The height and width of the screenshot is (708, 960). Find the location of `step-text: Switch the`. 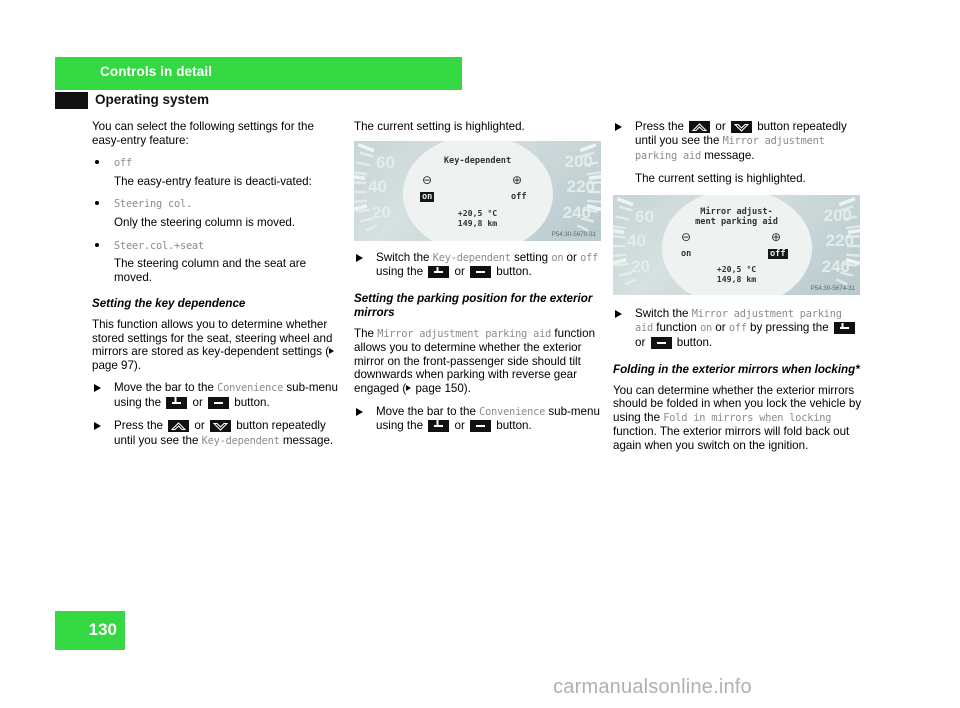

step-text: Switch the is located at coordinates (404, 257).